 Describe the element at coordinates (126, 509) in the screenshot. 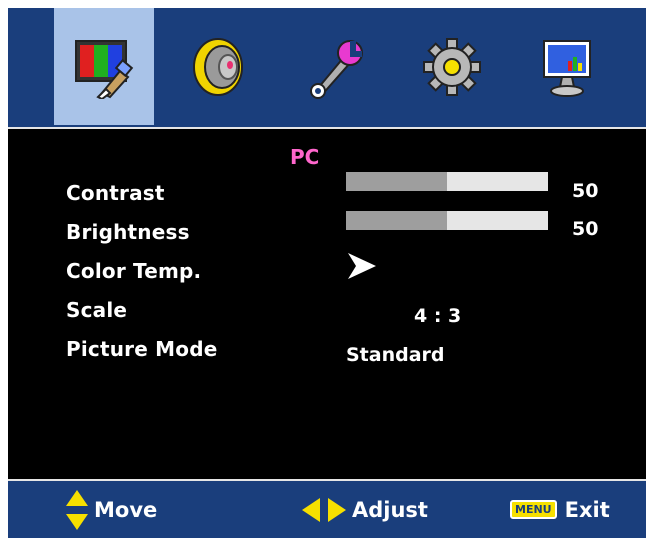

I see `hint-move-label: Move` at that location.